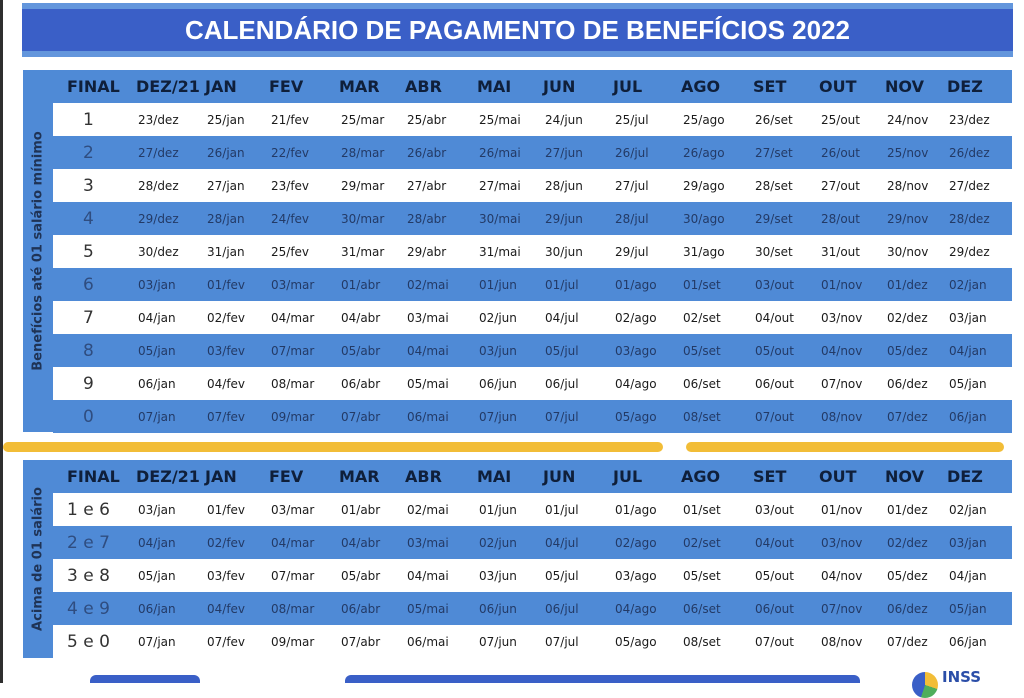  I want to click on final-digit-cell: 1, so click(88, 119).